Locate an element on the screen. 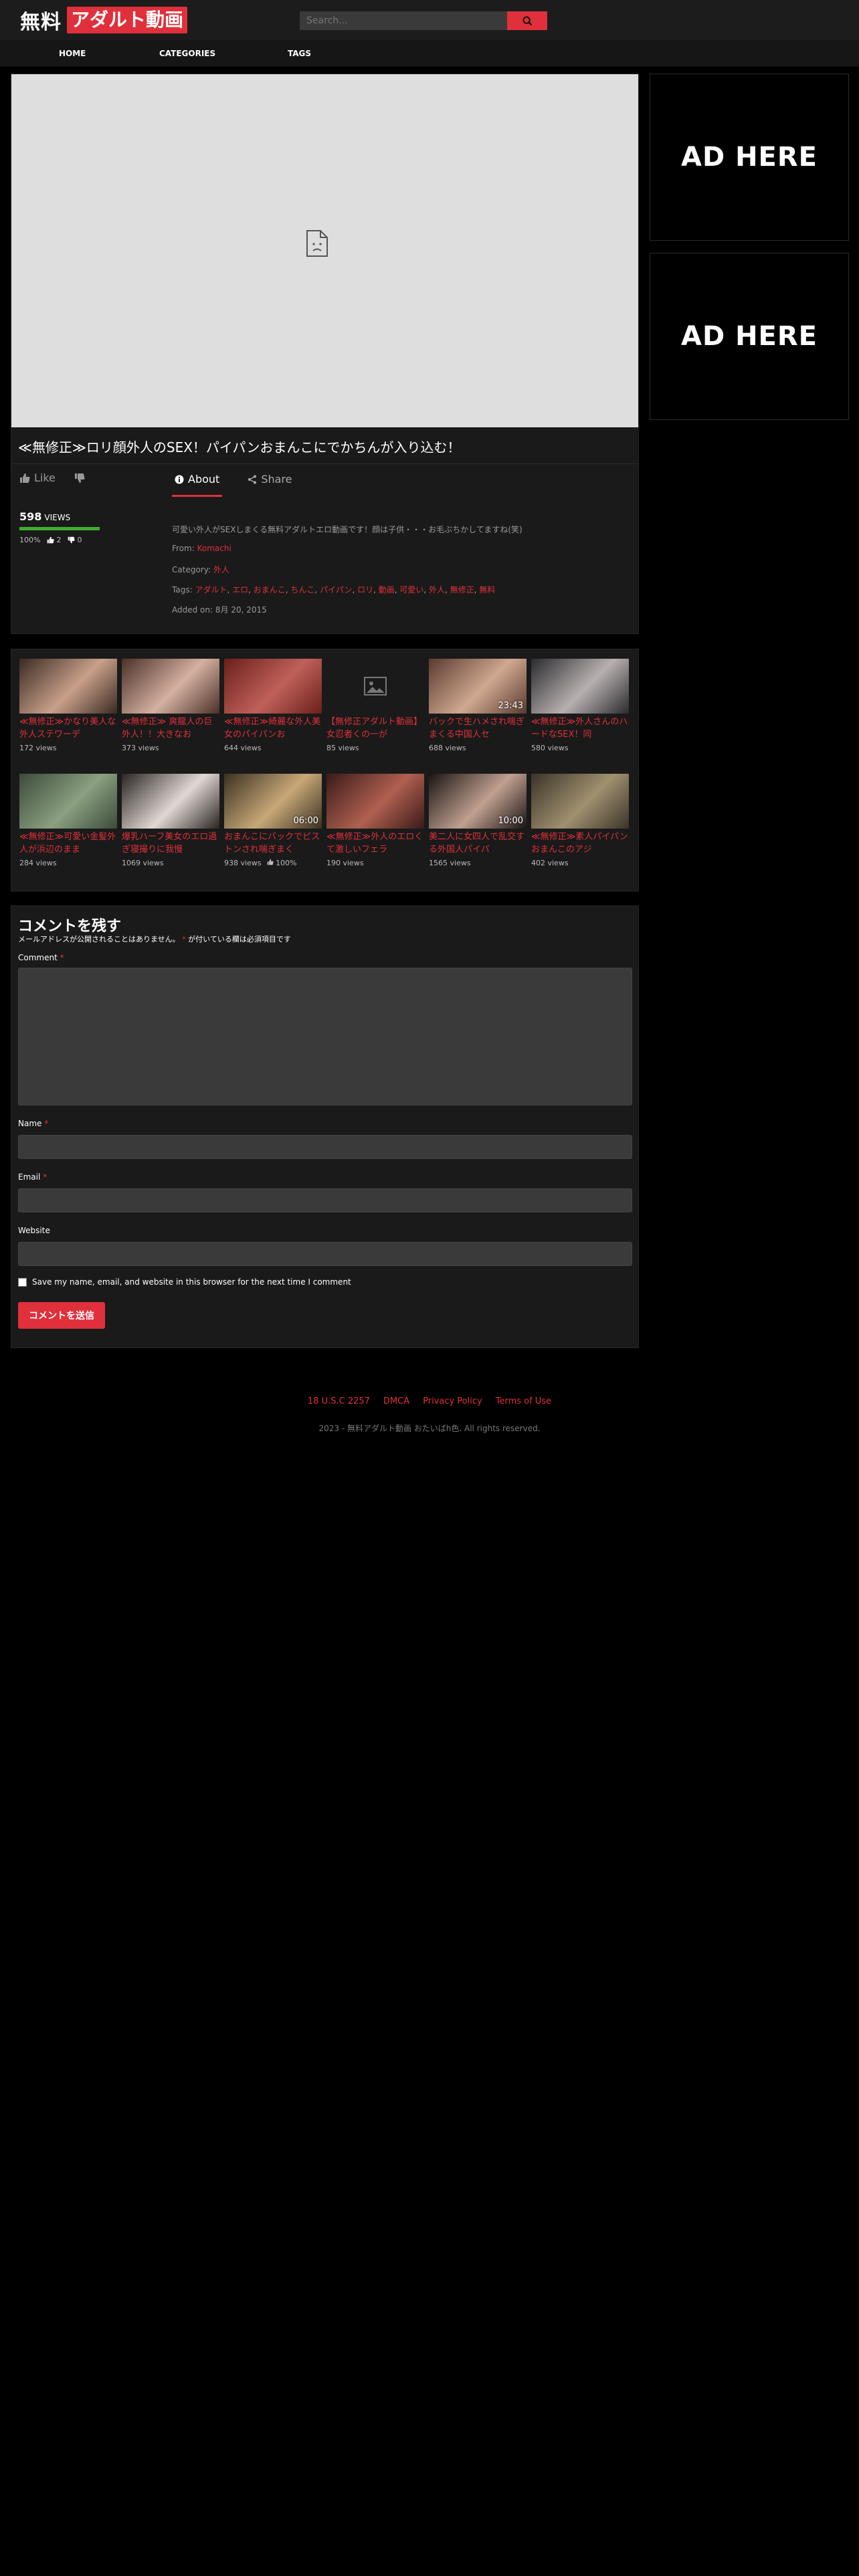 Image resolution: width=859 pixels, height=2576 pixels. video-card: ≪無修正≫可愛い金髪外人が浜辺のまま 284 views is located at coordinates (68, 820).